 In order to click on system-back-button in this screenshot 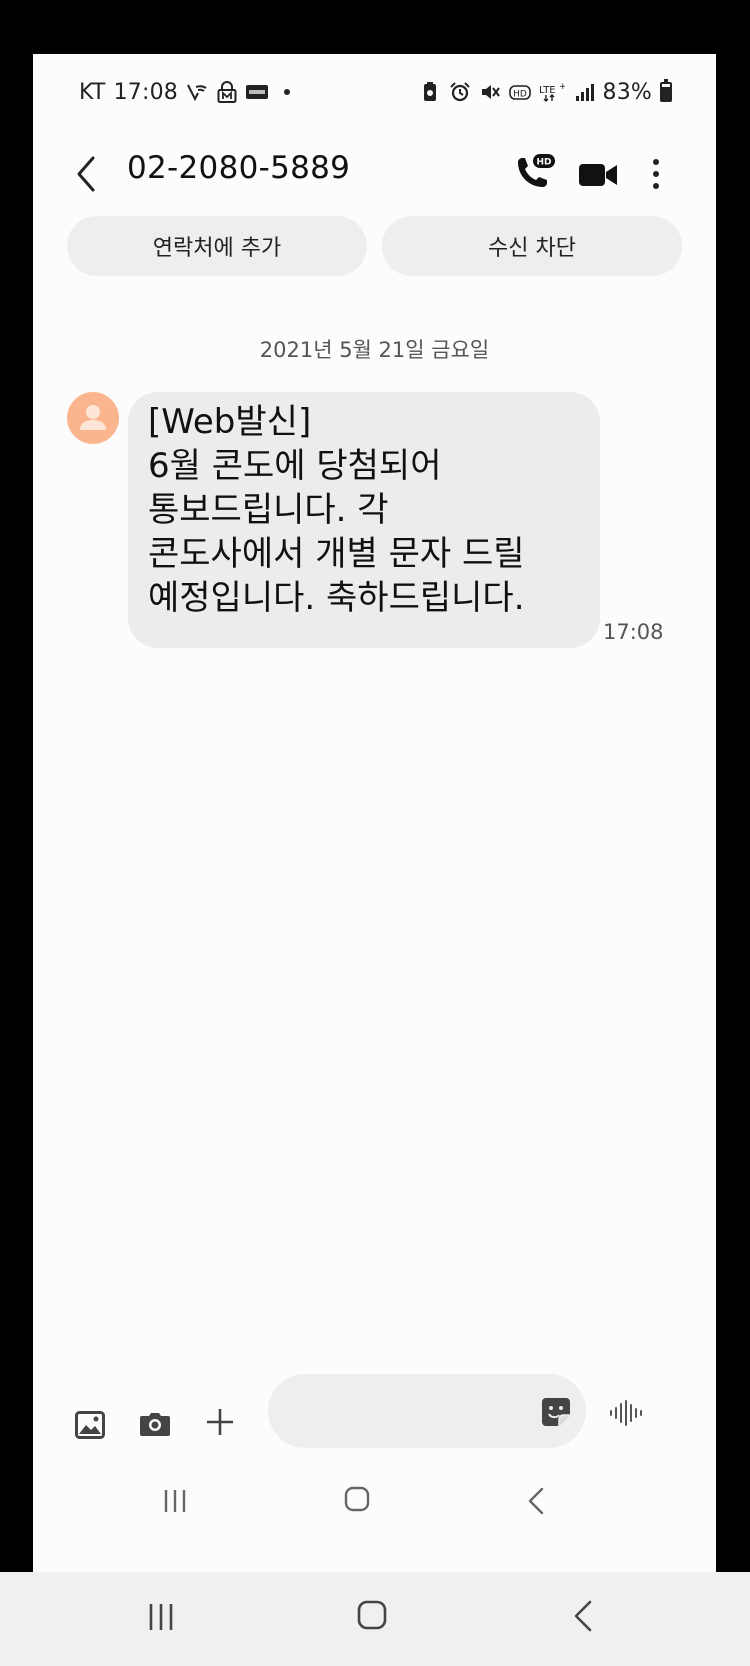, I will do `click(583, 1616)`.